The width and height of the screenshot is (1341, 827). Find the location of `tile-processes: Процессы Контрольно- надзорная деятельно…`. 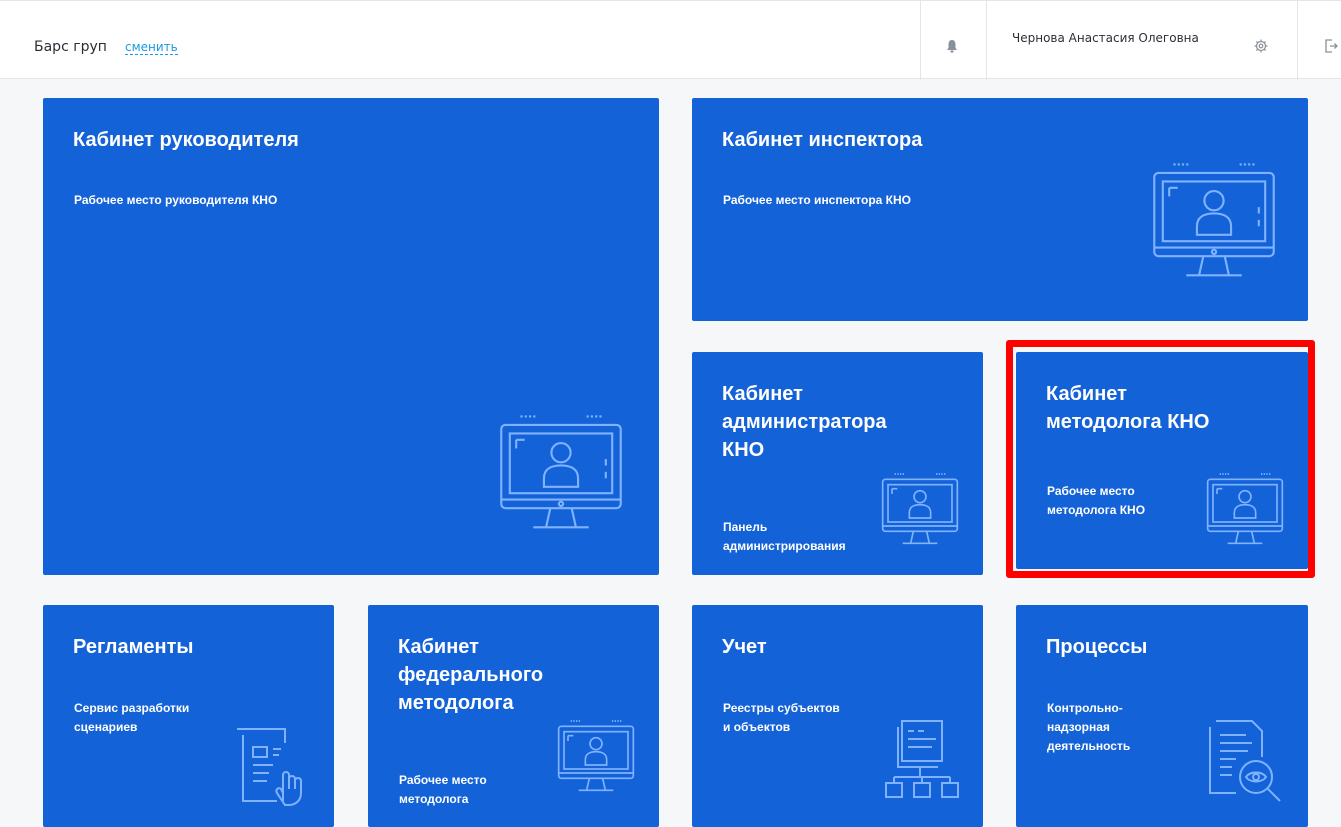

tile-processes: Процессы Контрольно- надзорная деятельно… is located at coordinates (1162, 716).